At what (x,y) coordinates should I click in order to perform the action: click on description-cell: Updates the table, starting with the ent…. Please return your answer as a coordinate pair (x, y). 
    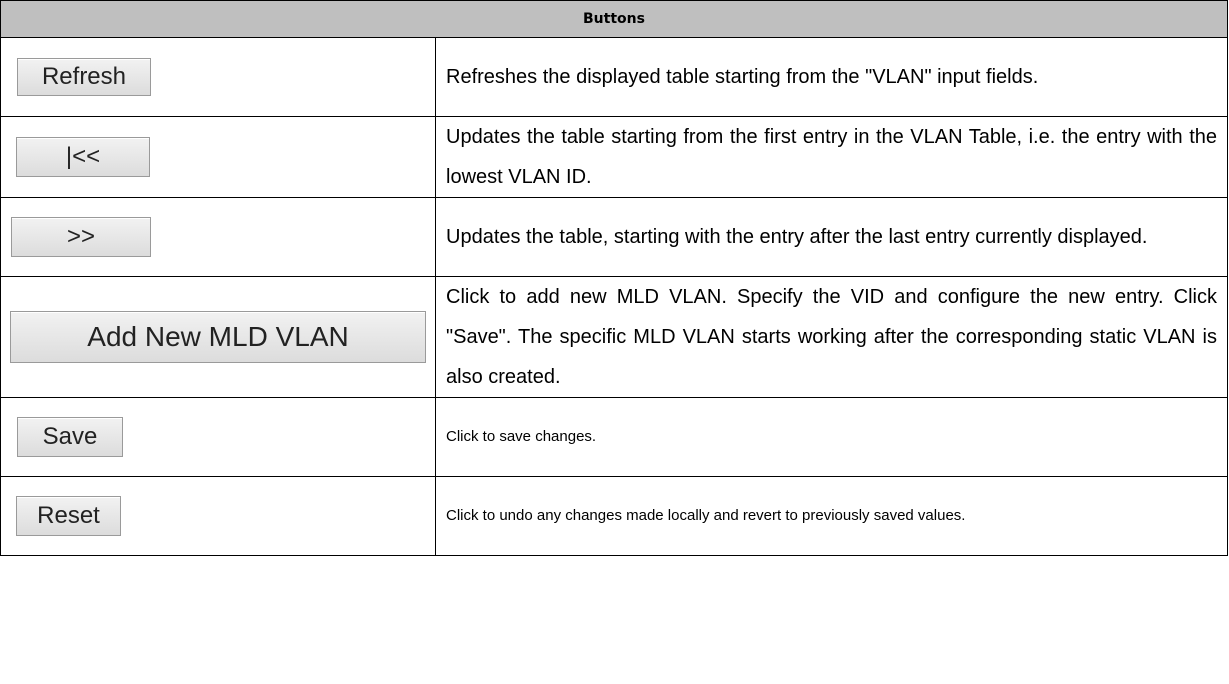
    Looking at the image, I should click on (831, 237).